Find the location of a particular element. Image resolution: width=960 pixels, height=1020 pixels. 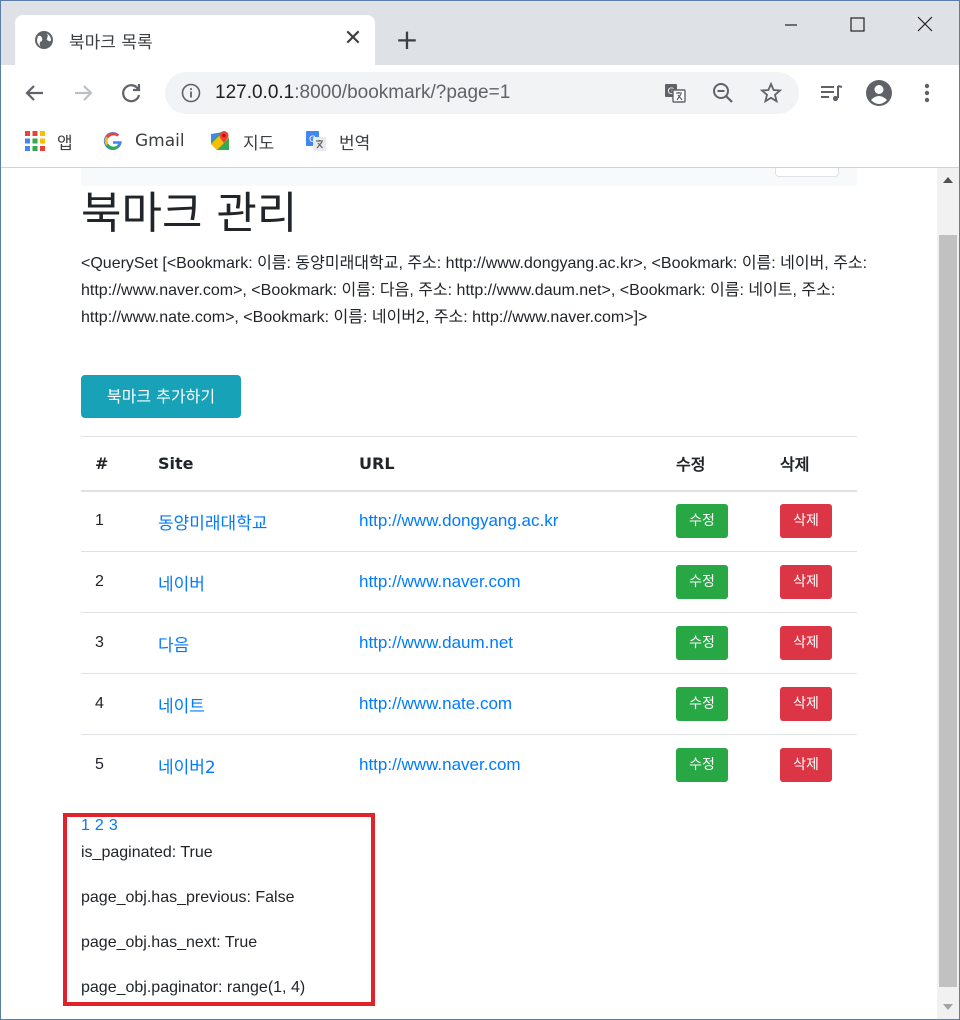

header-number: # is located at coordinates (112, 464).